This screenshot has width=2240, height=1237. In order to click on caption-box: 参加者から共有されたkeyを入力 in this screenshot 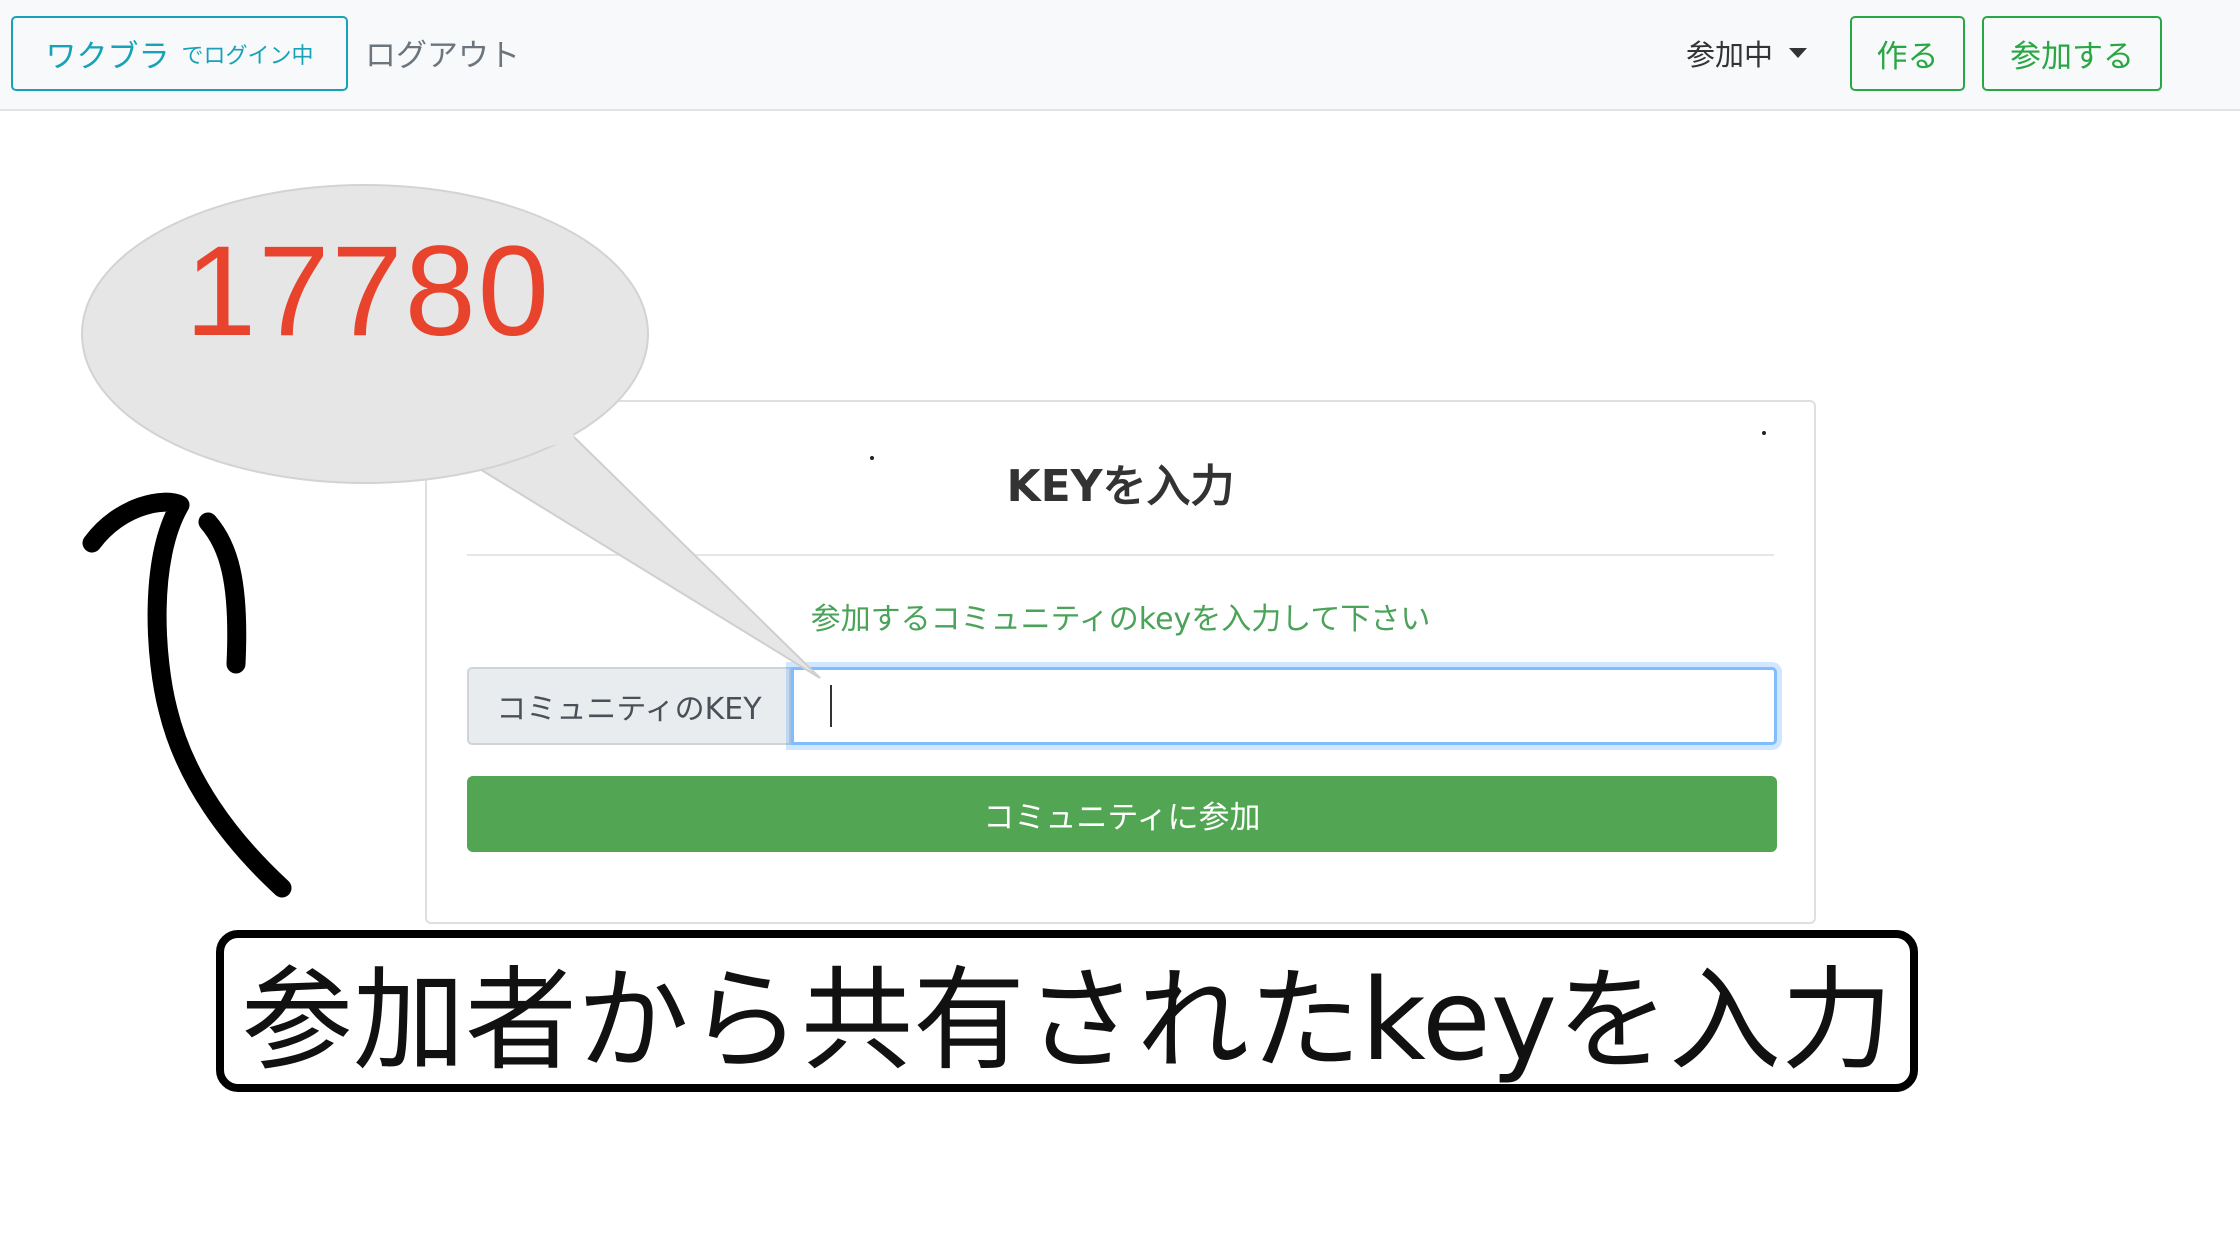, I will do `click(1067, 1011)`.